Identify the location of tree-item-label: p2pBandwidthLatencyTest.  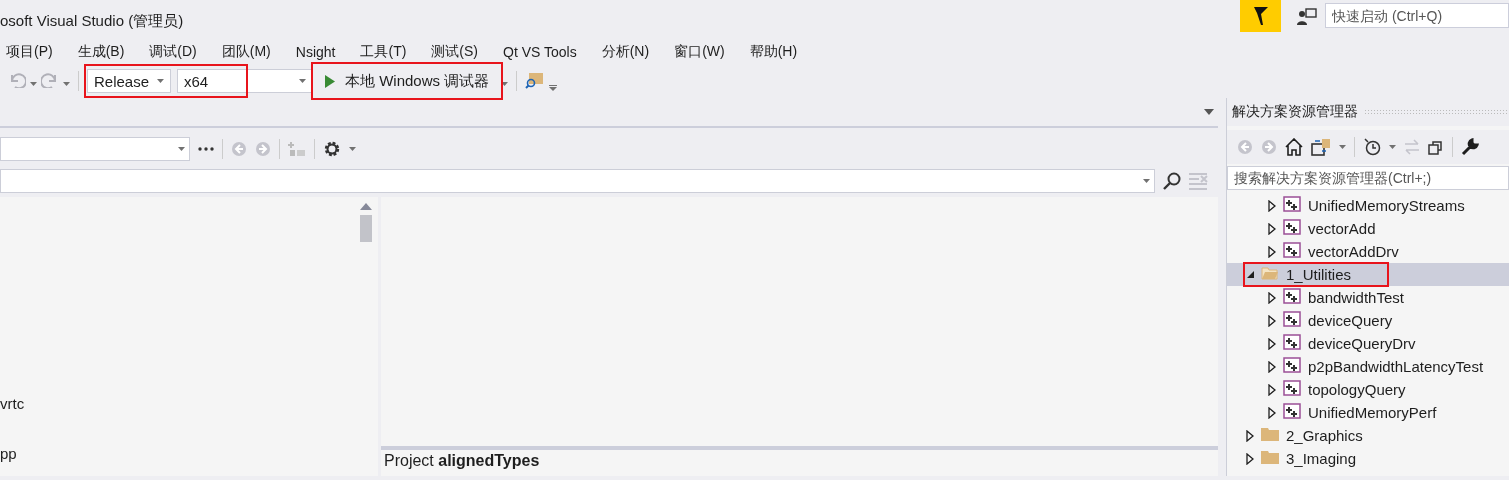
(1396, 366).